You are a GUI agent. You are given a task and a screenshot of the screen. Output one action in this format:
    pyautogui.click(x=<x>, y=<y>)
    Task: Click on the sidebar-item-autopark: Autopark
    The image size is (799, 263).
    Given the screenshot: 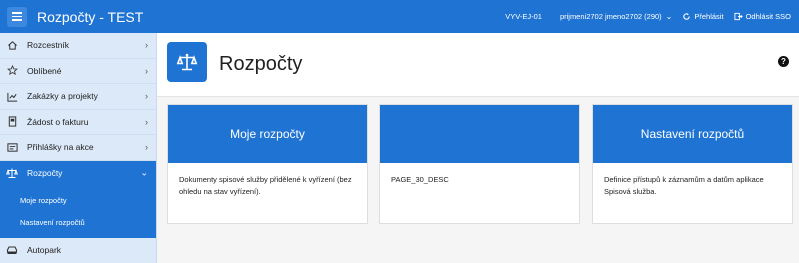 What is the action you would take?
    pyautogui.click(x=78, y=250)
    